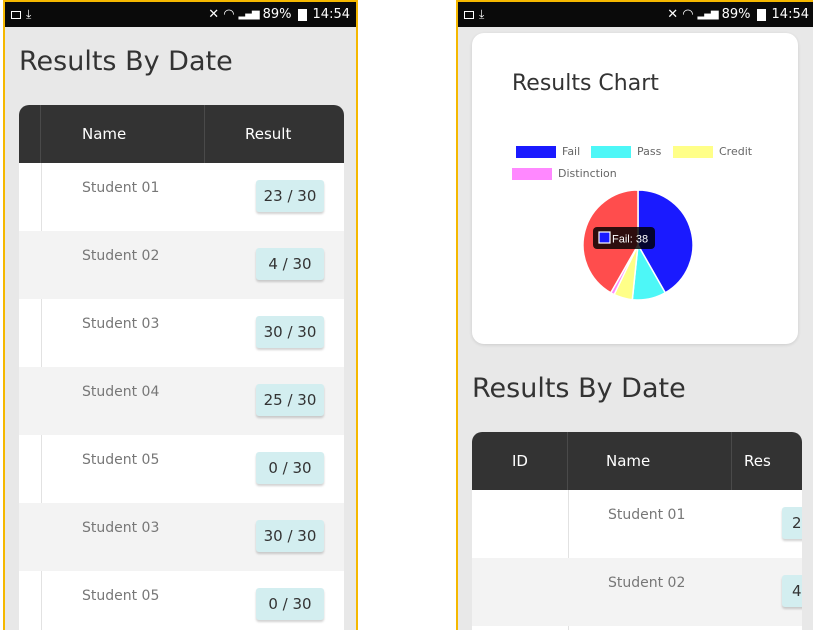 Image resolution: width=813 pixels, height=630 pixels. What do you see at coordinates (520, 461) in the screenshot?
I see `column-header-id: ID` at bounding box center [520, 461].